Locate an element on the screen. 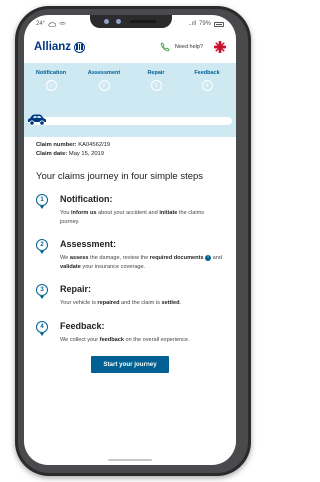 The width and height of the screenshot is (320, 482). step-heading: Repair: is located at coordinates (76, 289).